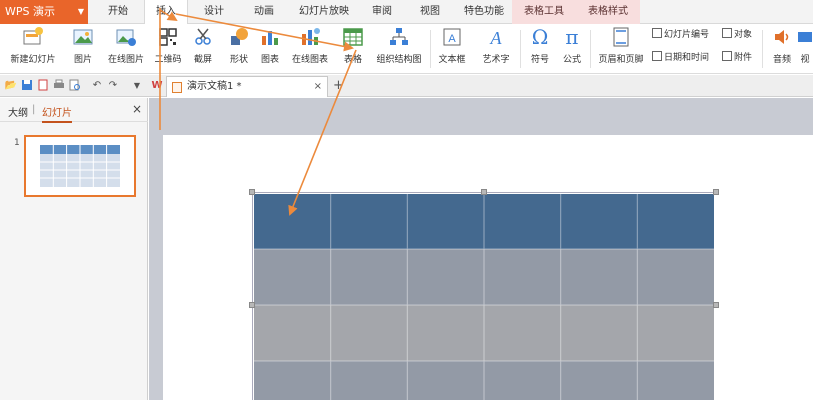 The height and width of the screenshot is (400, 813). Describe the element at coordinates (782, 48) in the screenshot. I see `audio-button: 音频` at that location.